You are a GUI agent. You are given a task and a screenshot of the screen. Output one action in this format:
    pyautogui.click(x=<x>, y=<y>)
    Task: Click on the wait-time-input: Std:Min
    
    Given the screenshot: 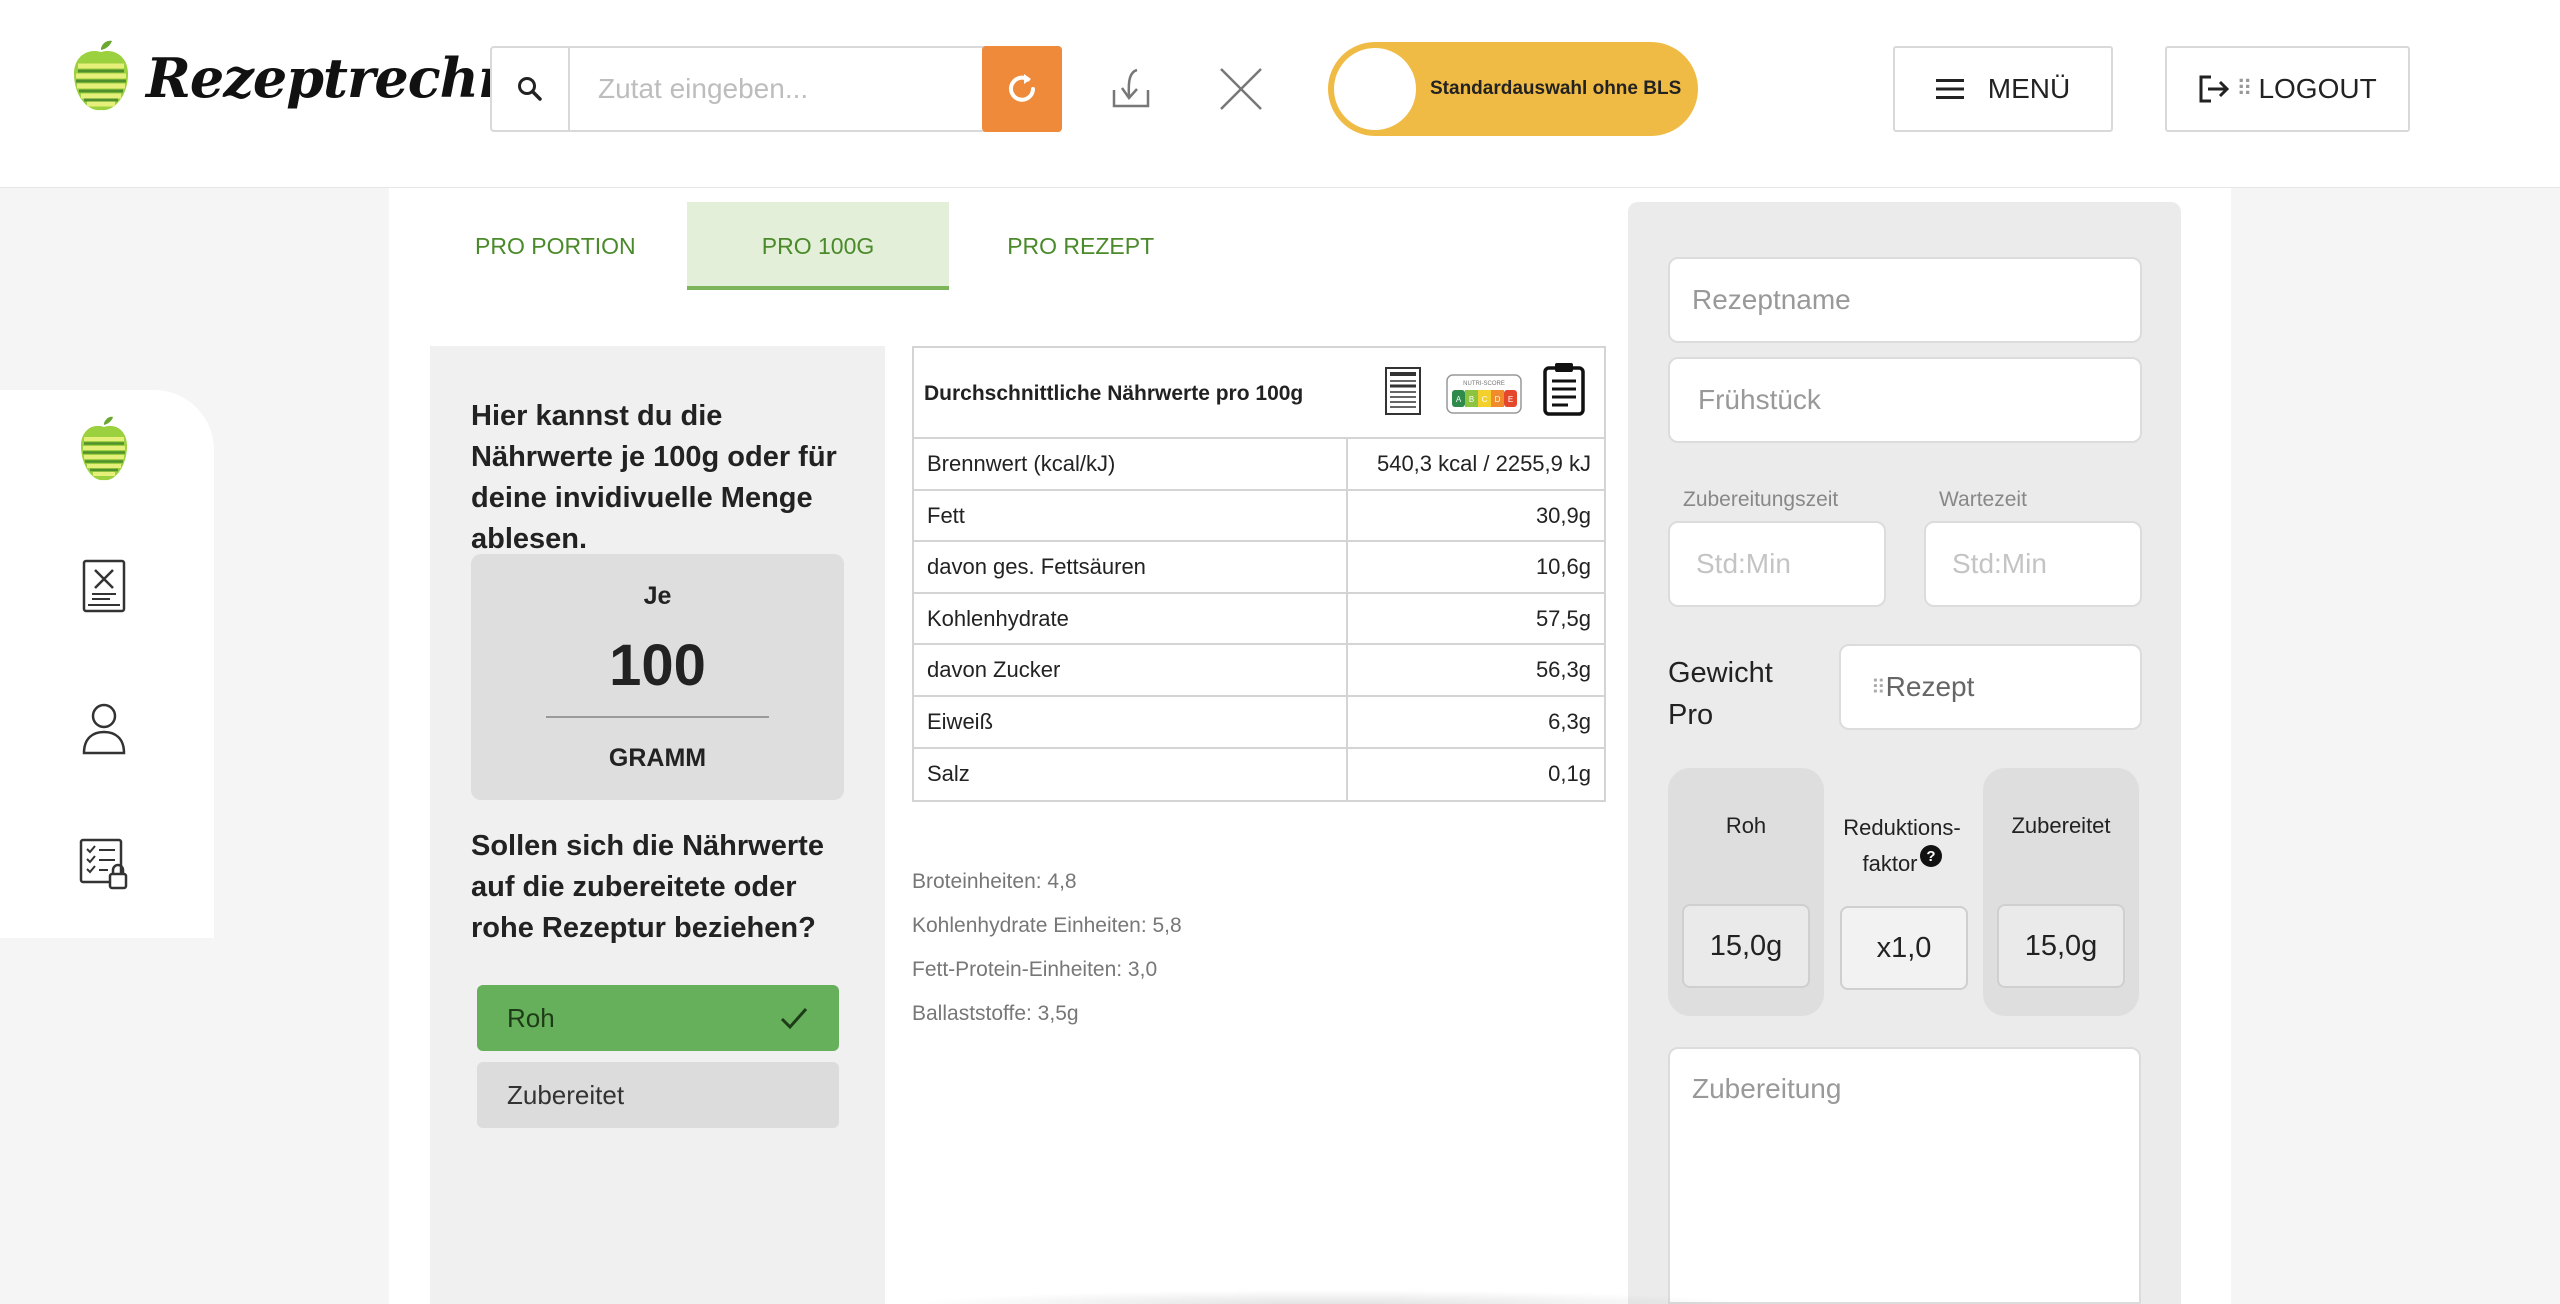 What is the action you would take?
    pyautogui.click(x=2033, y=564)
    